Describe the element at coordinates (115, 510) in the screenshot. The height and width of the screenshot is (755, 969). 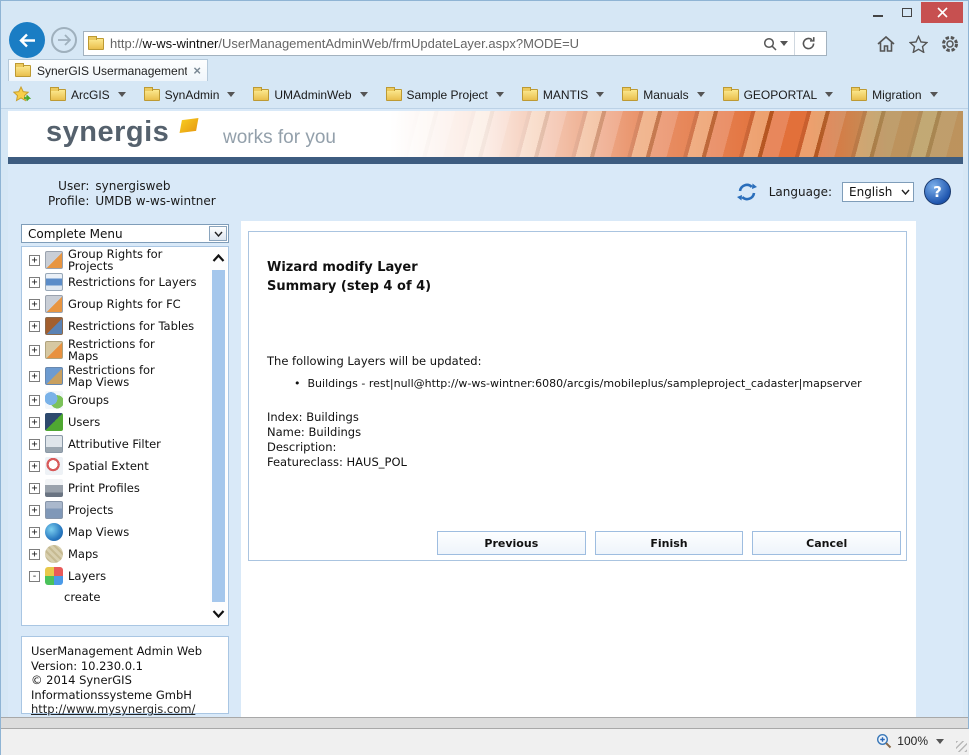
I see `tree-item-projects: + Projects` at that location.